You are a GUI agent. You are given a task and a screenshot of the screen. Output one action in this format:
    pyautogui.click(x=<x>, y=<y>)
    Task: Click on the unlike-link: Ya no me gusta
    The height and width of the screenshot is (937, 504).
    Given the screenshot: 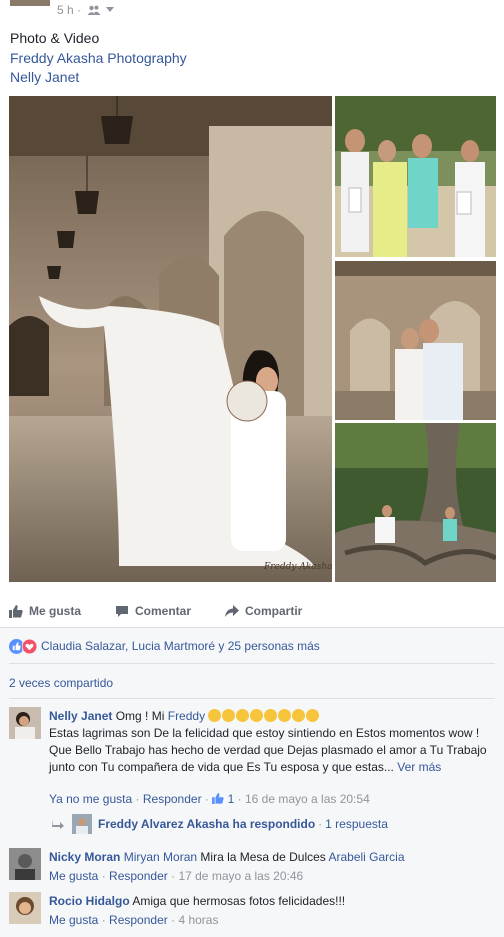 What is the action you would take?
    pyautogui.click(x=90, y=799)
    